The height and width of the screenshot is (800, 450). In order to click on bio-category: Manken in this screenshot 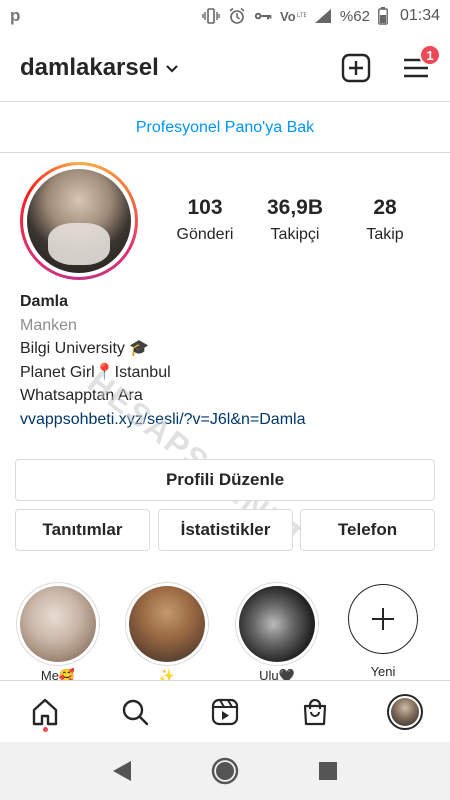, I will do `click(48, 325)`.